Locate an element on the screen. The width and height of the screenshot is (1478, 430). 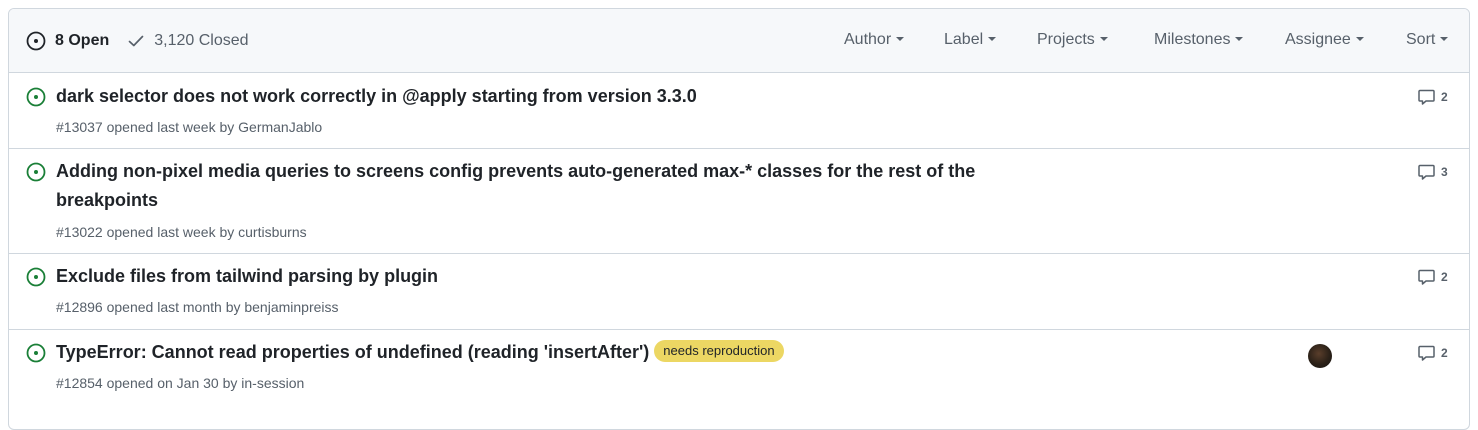
open-issues-toggle: 8 Open is located at coordinates (67, 41).